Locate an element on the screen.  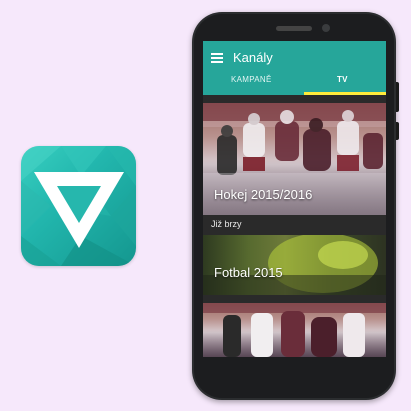
channel-card-football: Fotbal 2015 is located at coordinates (294, 265).